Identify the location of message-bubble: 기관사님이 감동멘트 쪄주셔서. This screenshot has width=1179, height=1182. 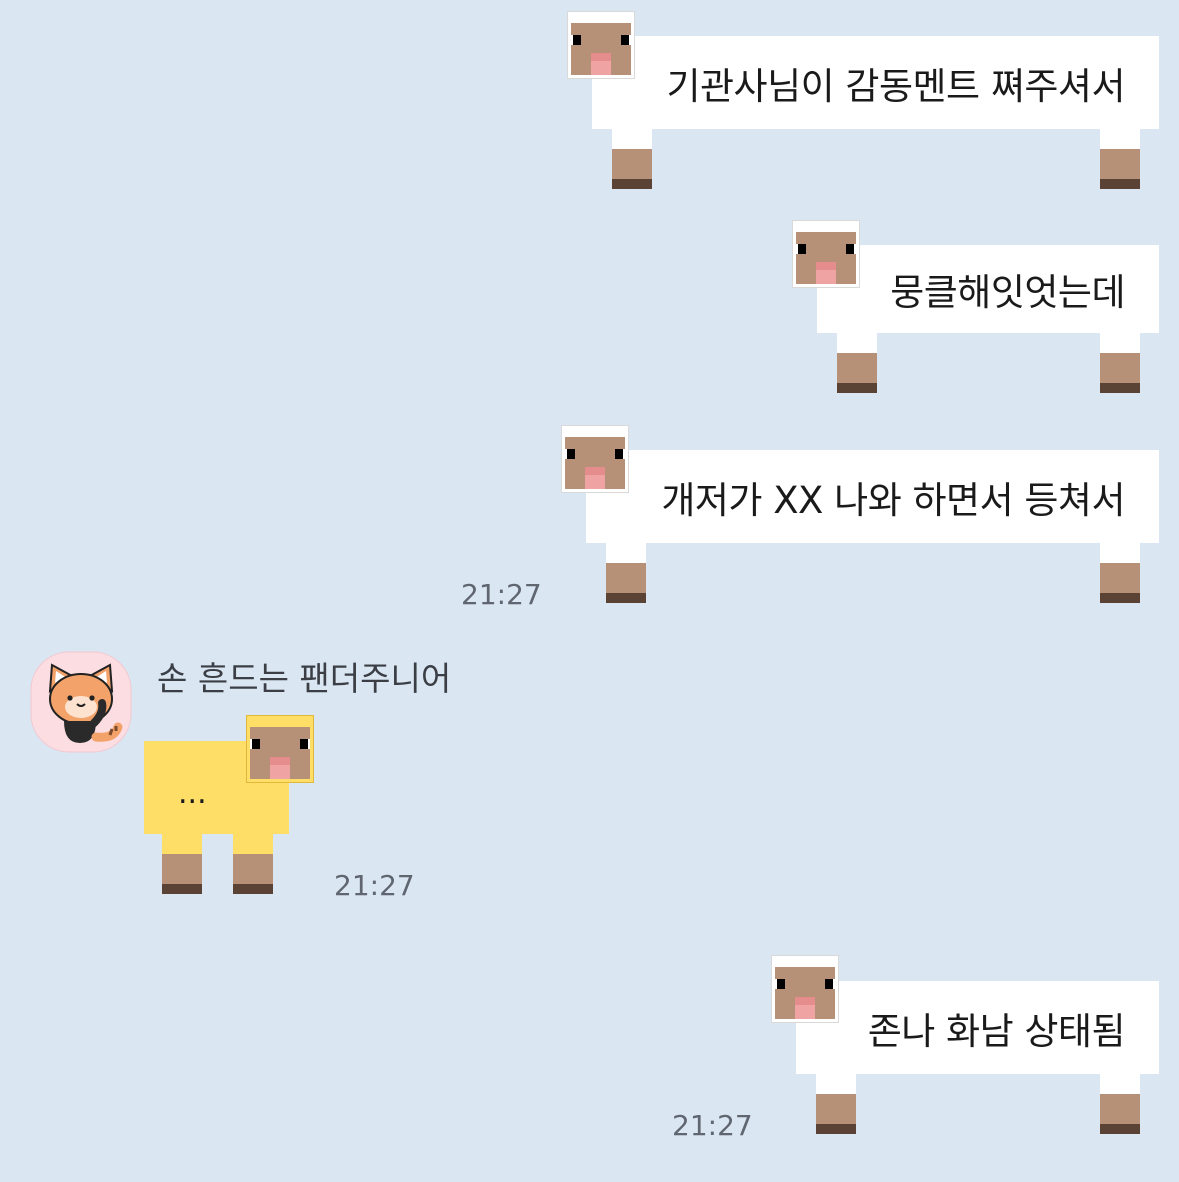
(875, 82).